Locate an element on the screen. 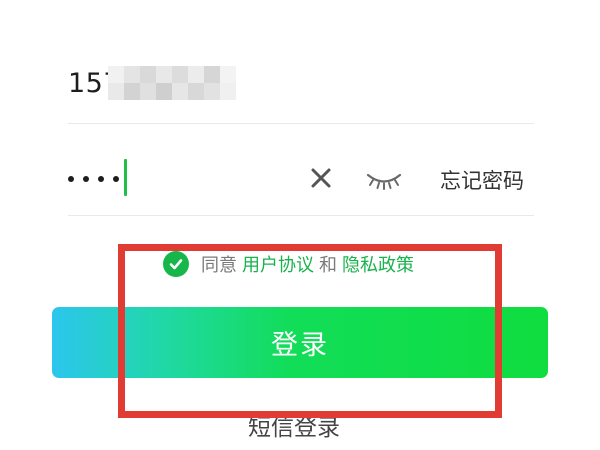 The image size is (600, 450). text-cursor is located at coordinates (125, 177).